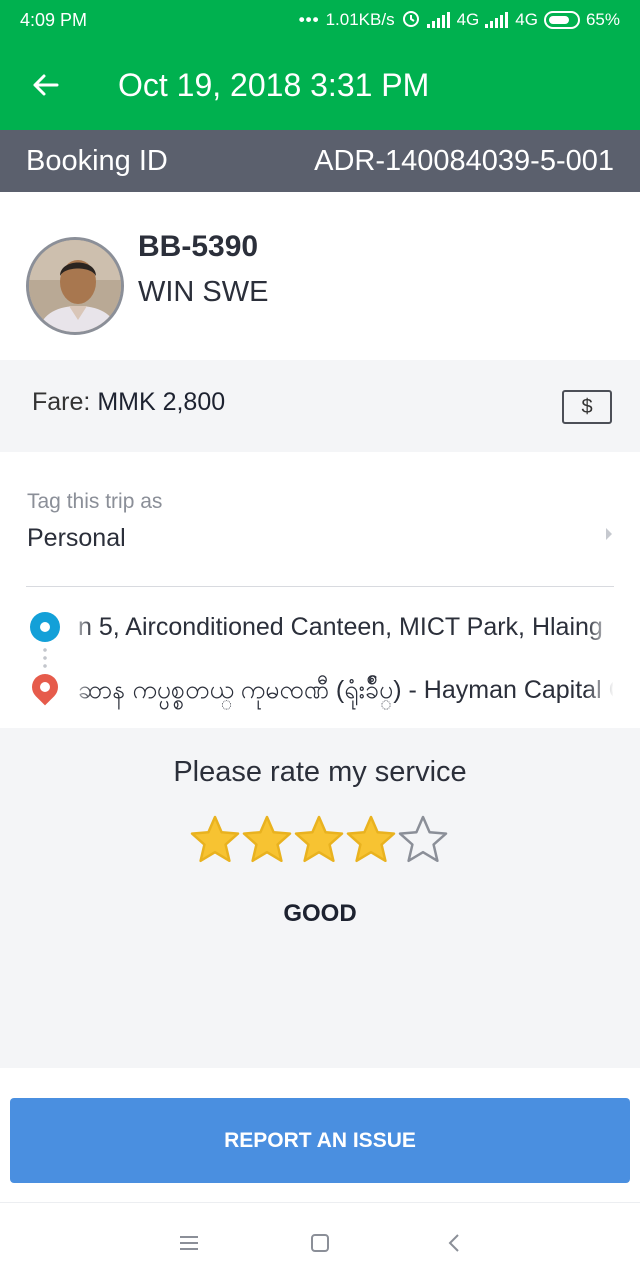 Image resolution: width=640 pixels, height=1280 pixels. I want to click on menu-icon, so click(189, 1243).